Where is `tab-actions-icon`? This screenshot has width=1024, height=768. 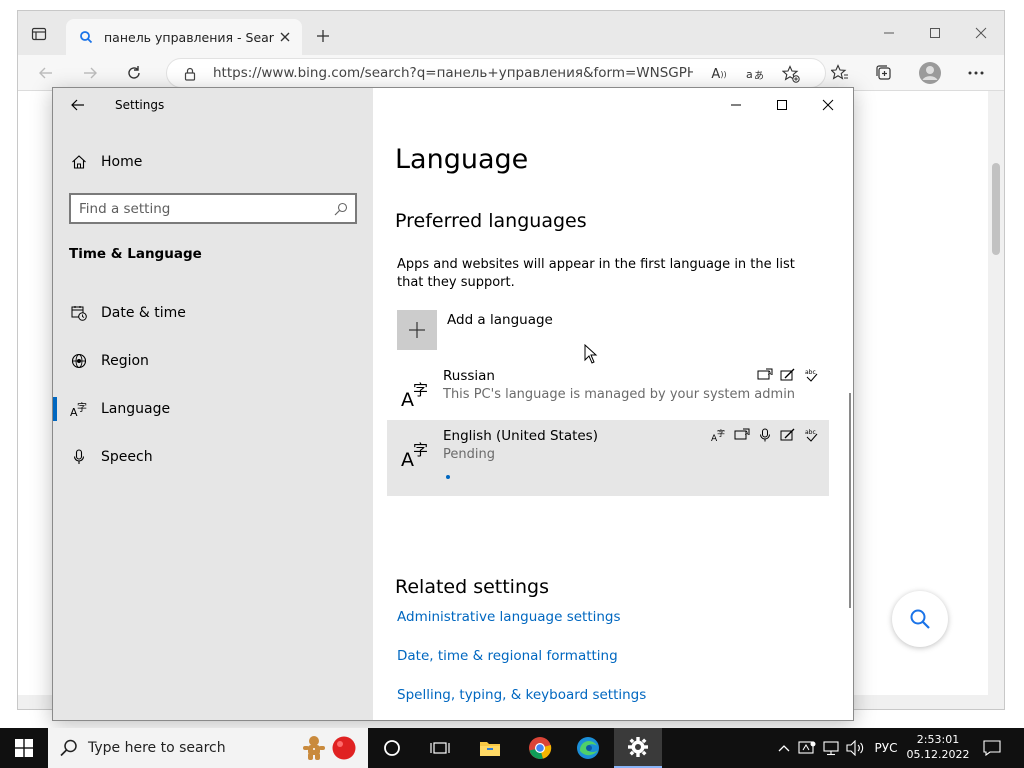 tab-actions-icon is located at coordinates (39, 34).